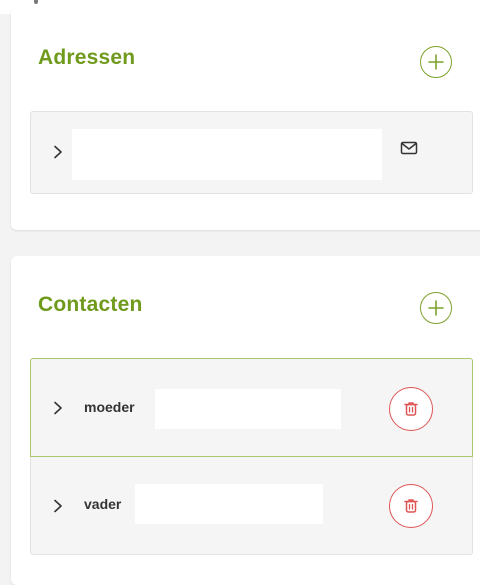  What do you see at coordinates (109, 407) in the screenshot?
I see `contact-label: moeder` at bounding box center [109, 407].